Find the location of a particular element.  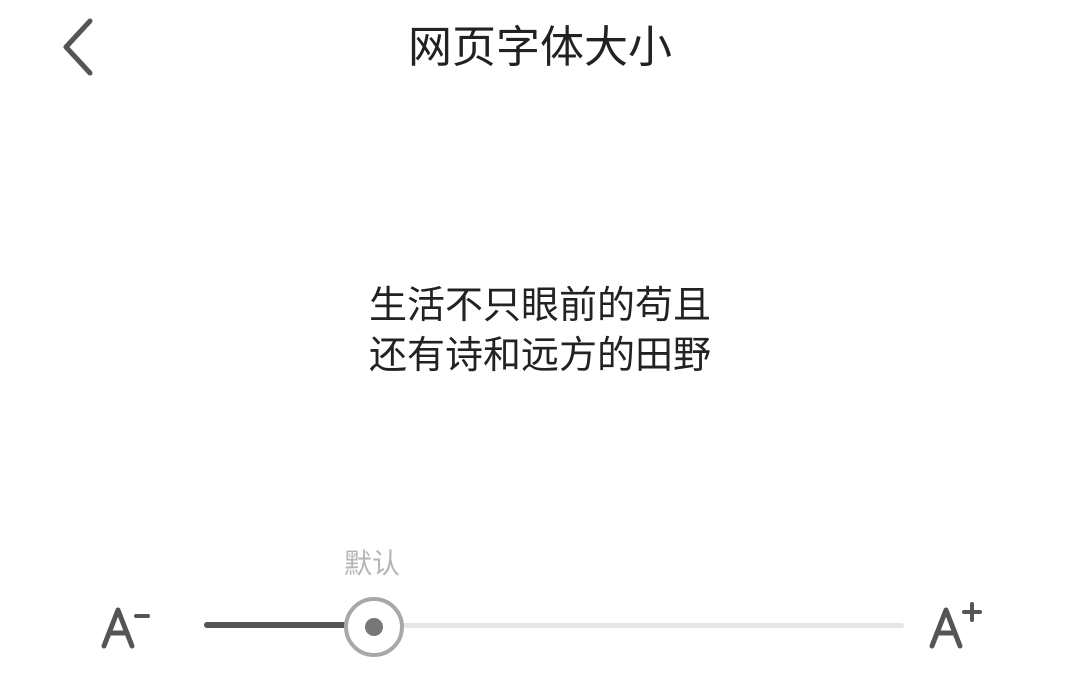

font-preview-text: 生活不只眼前的苟且 还有诗和远方的田野 is located at coordinates (540, 330).